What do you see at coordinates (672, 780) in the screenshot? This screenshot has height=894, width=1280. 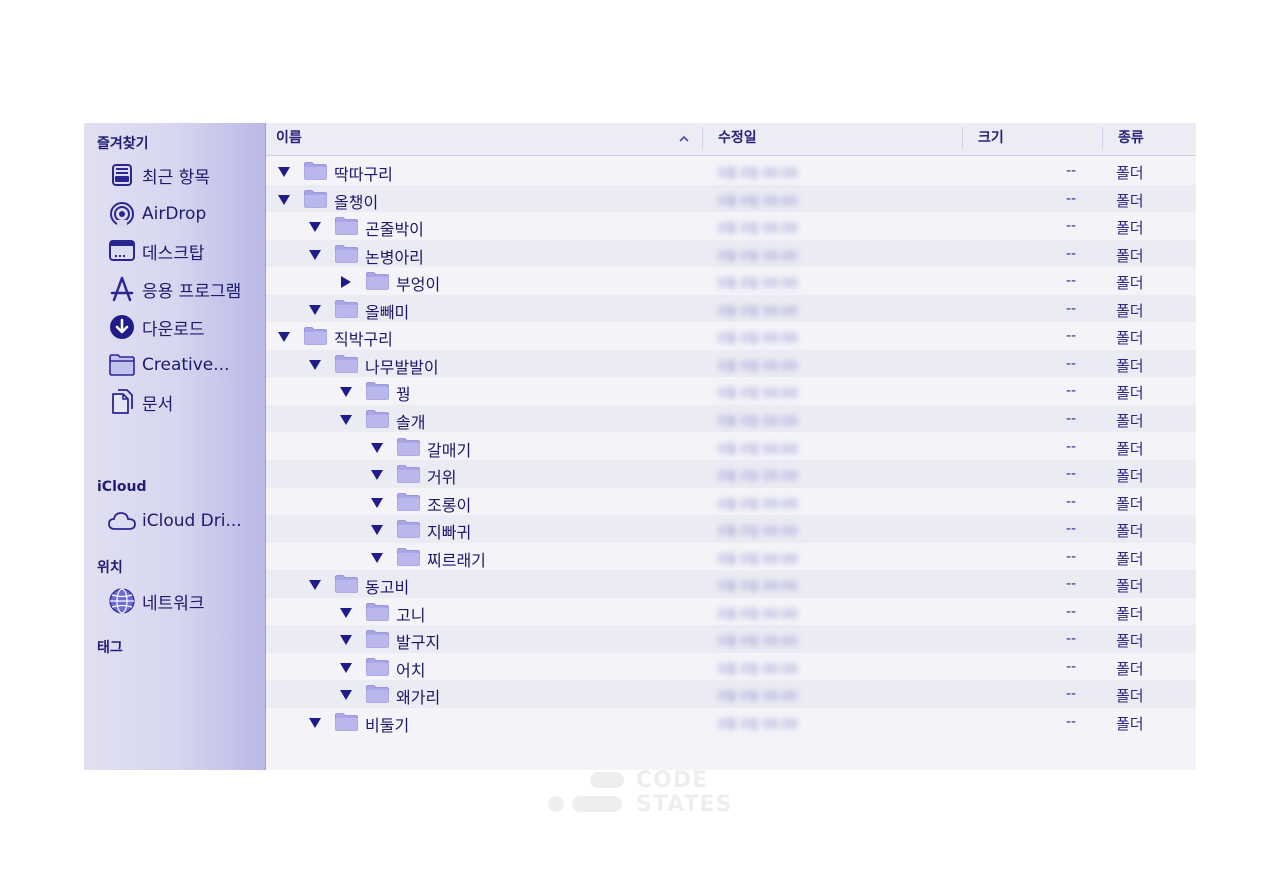 I see `logo-text-line1: CODE` at bounding box center [672, 780].